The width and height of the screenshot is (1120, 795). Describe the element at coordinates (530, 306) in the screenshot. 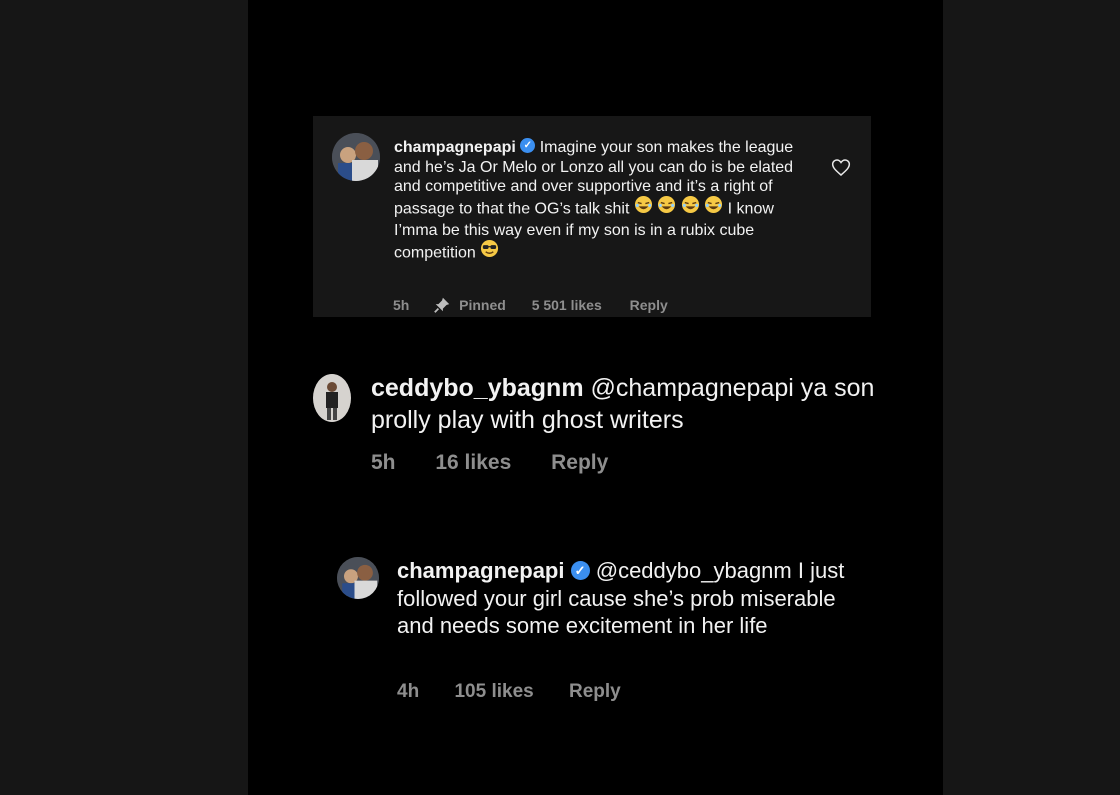

I see `pinned-comment-meta: 5h Pinned 5 501 likes Reply` at that location.